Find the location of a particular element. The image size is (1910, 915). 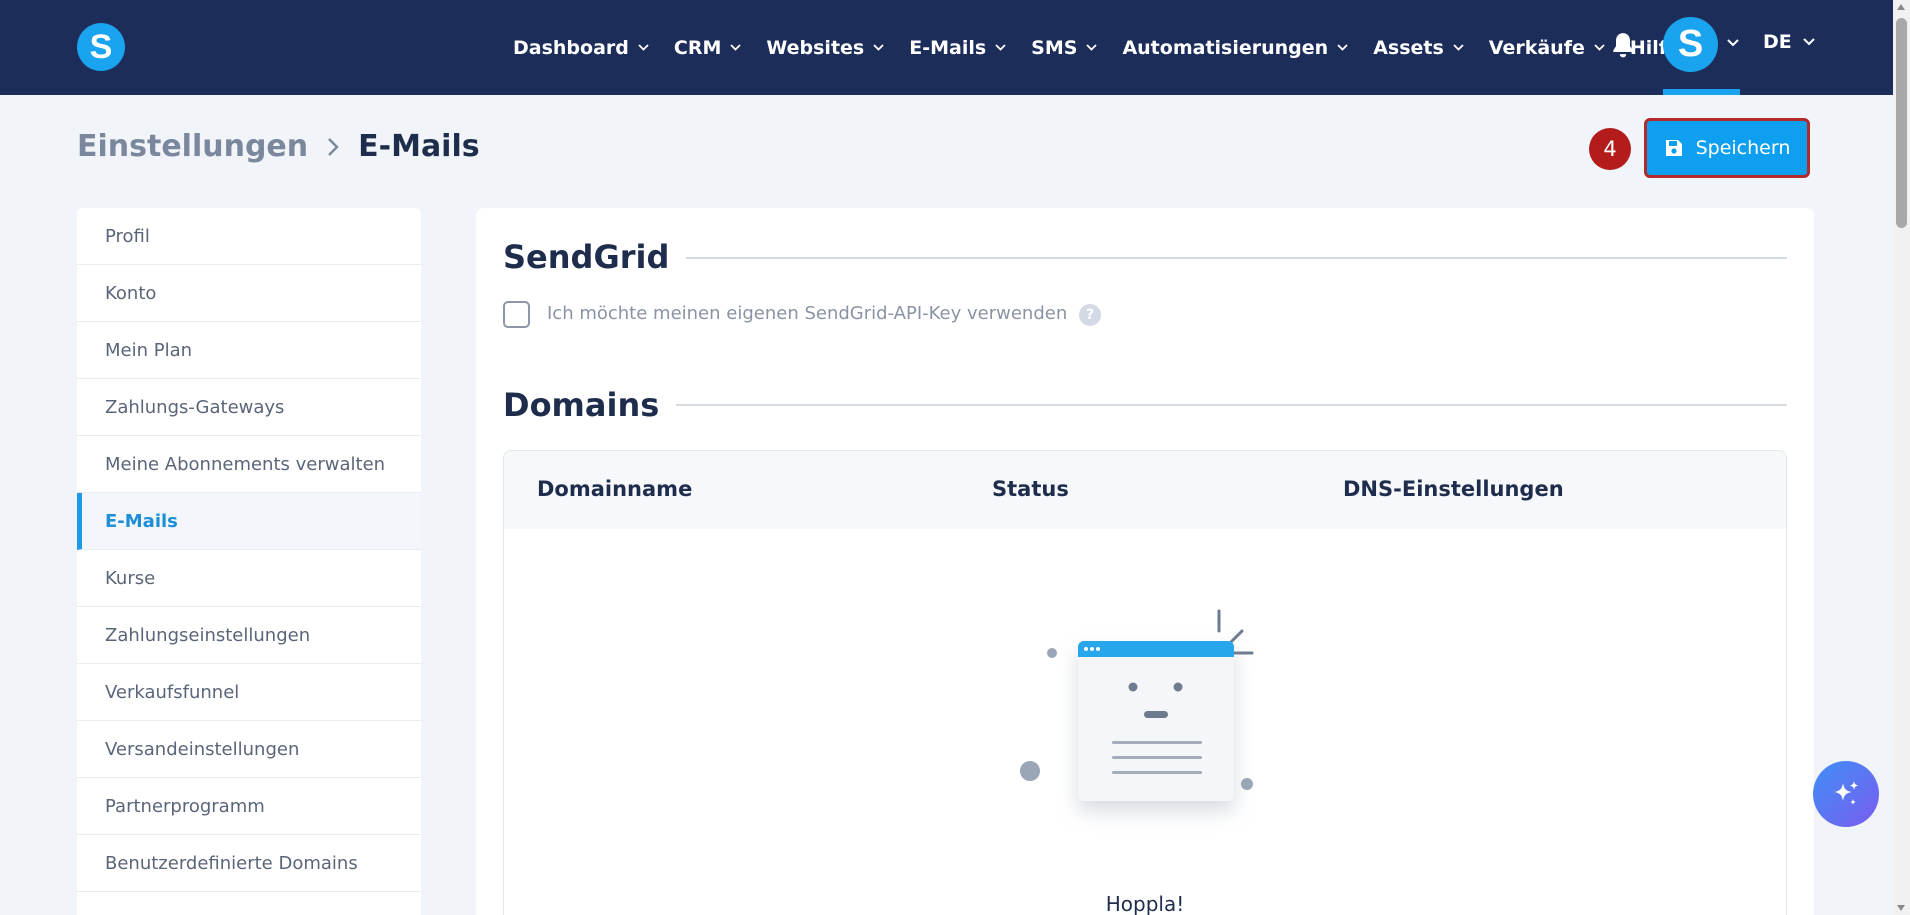

sidebar-item-kurse: Kurse is located at coordinates (249, 578).